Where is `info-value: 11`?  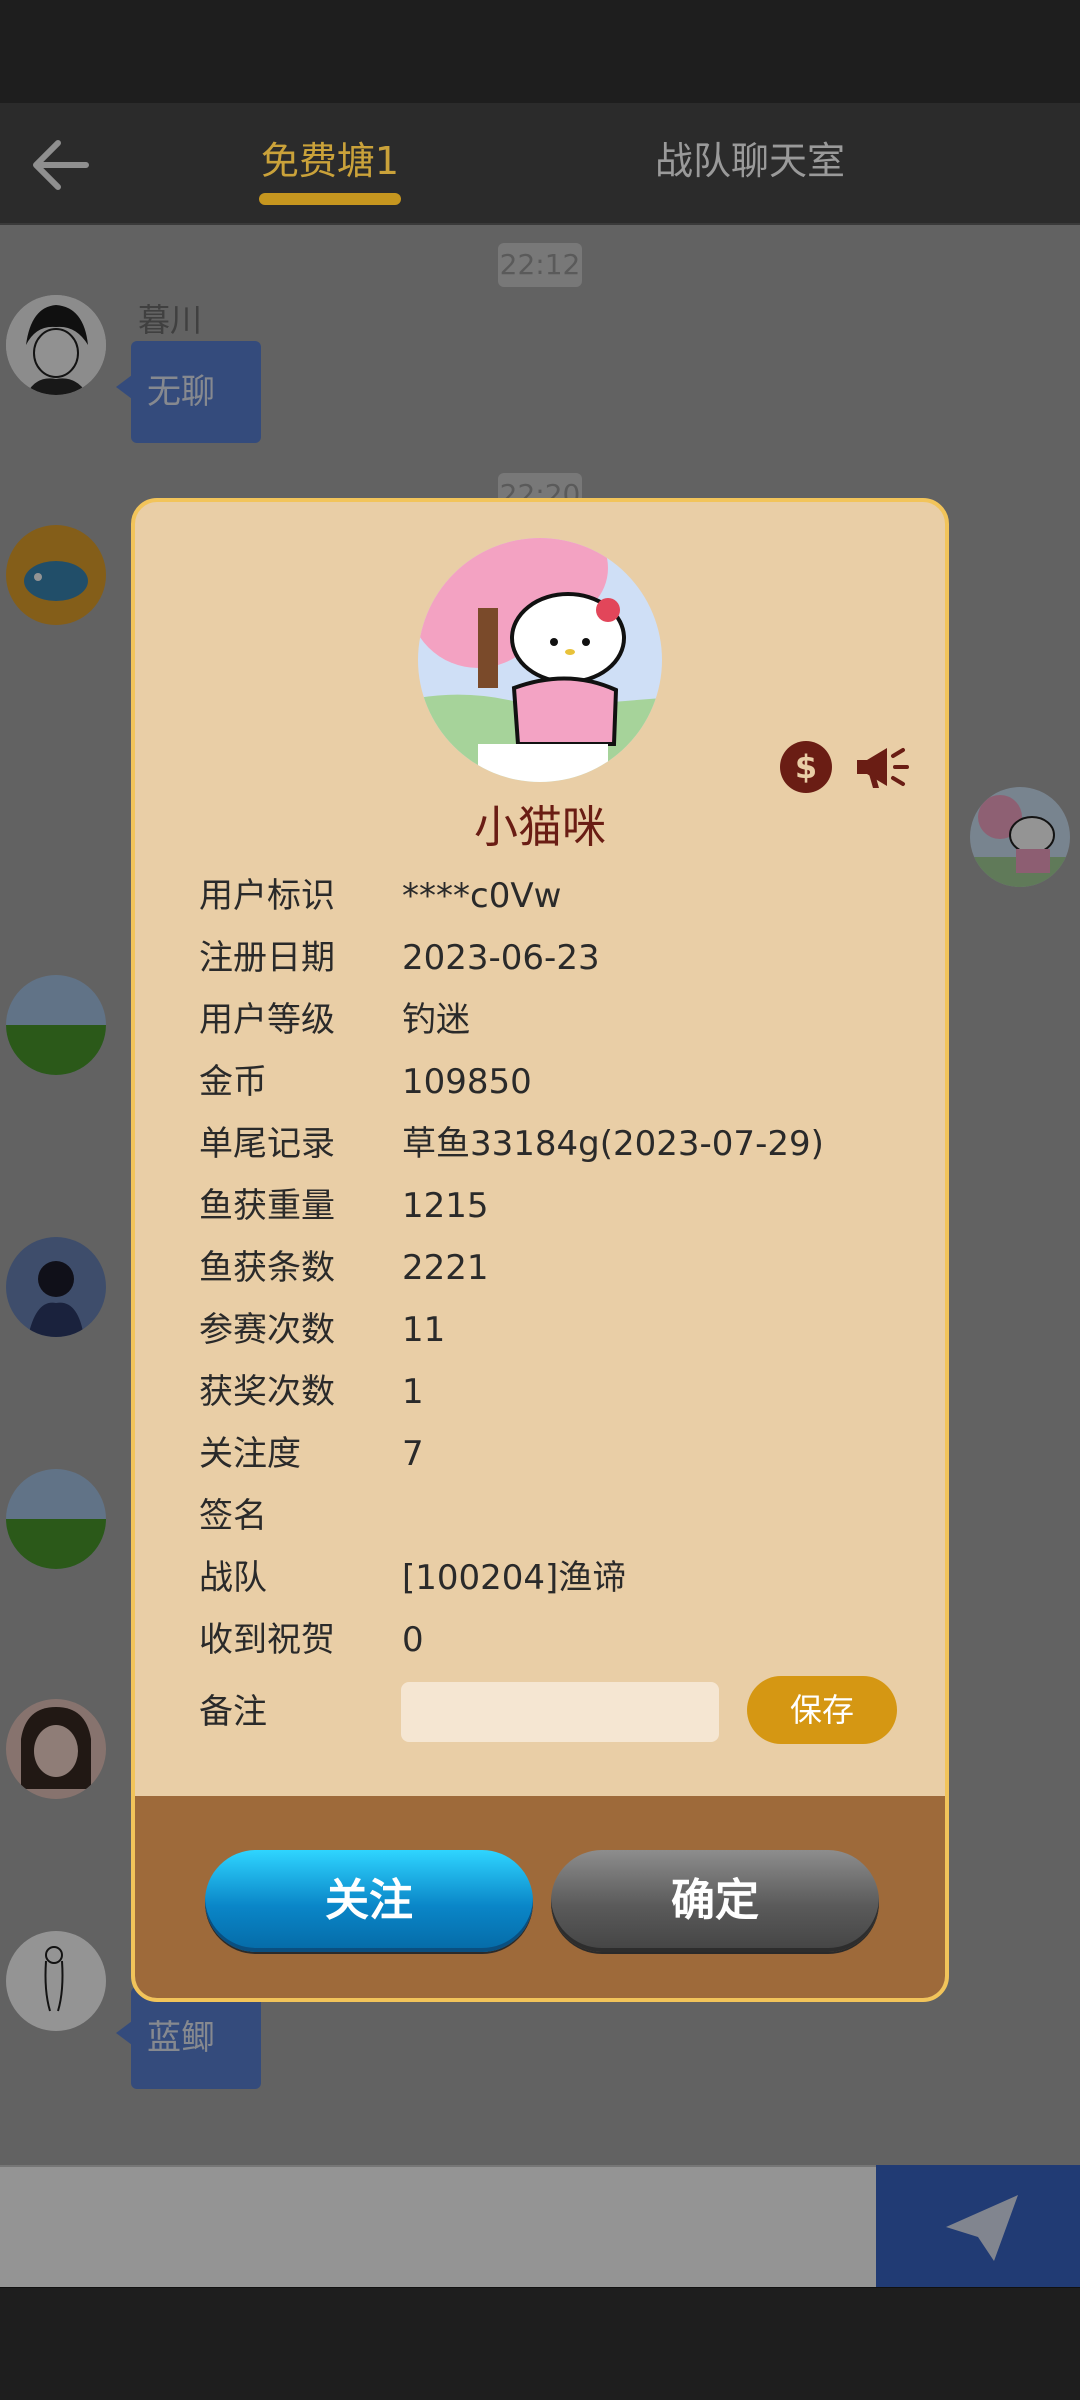 info-value: 11 is located at coordinates (424, 1330).